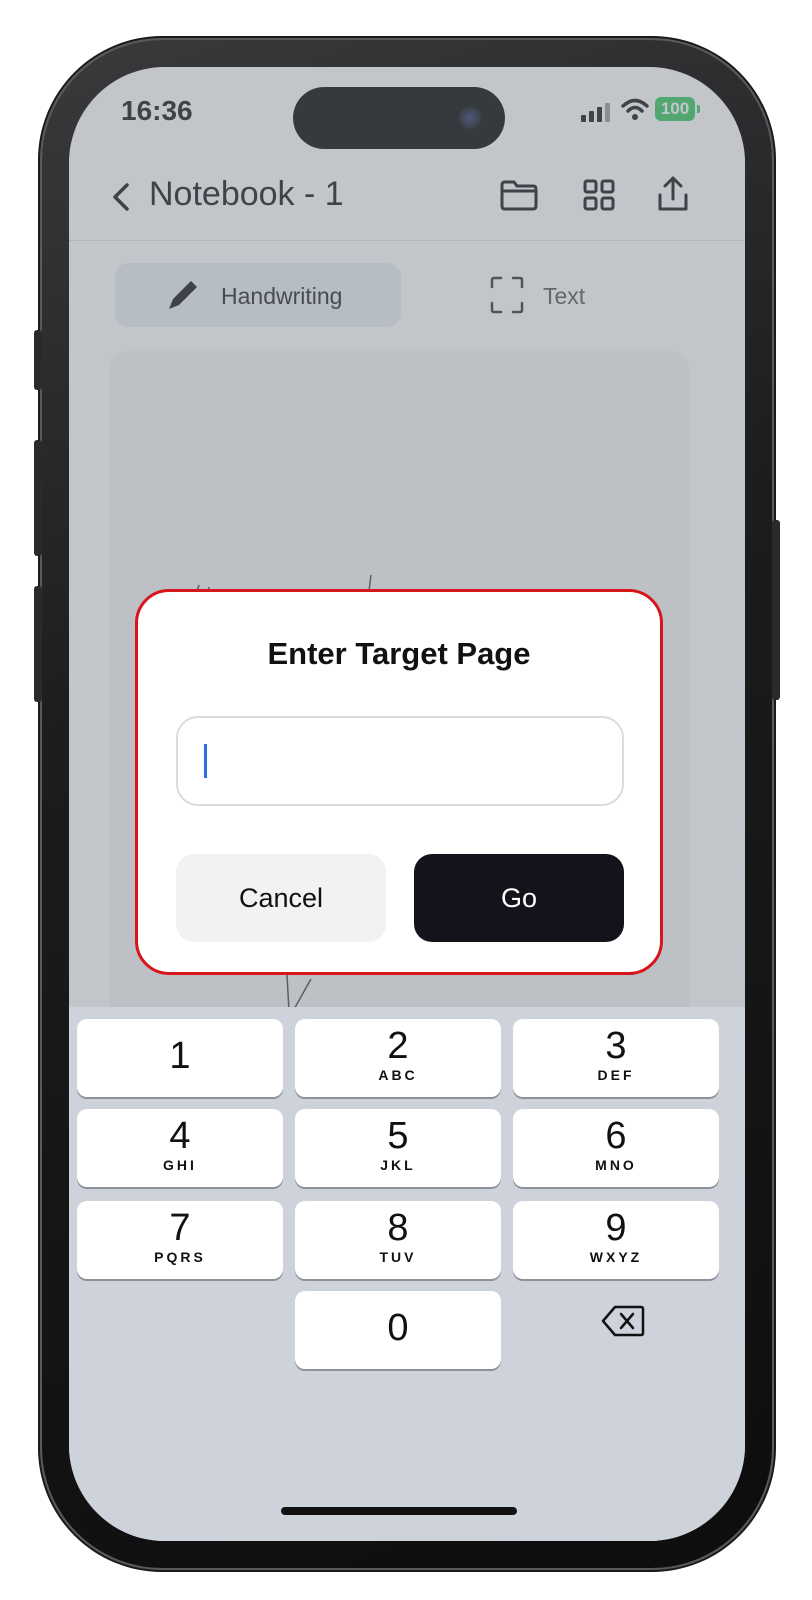 The image size is (812, 1600). Describe the element at coordinates (623, 1321) in the screenshot. I see `backspace-icon` at that location.